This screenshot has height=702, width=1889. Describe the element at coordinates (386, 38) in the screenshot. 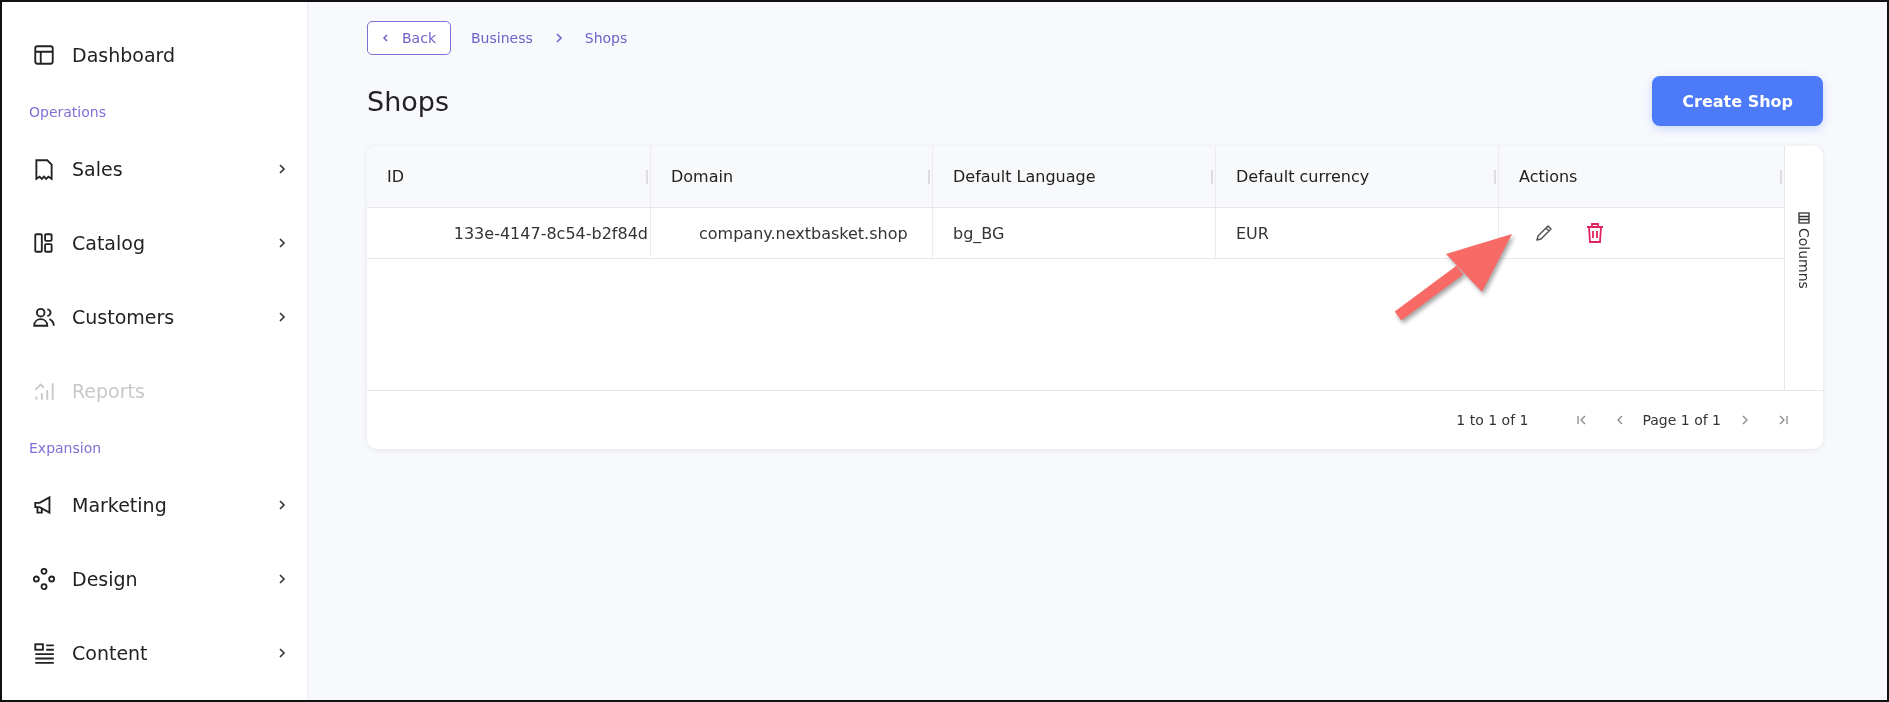

I see `chevron-left-icon` at that location.